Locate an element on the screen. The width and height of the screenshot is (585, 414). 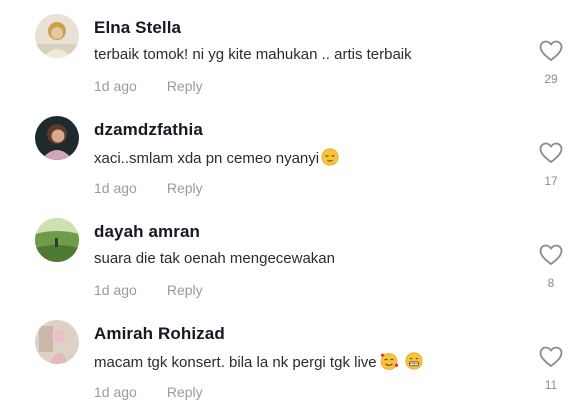
like-count: 8 is located at coordinates (551, 283).